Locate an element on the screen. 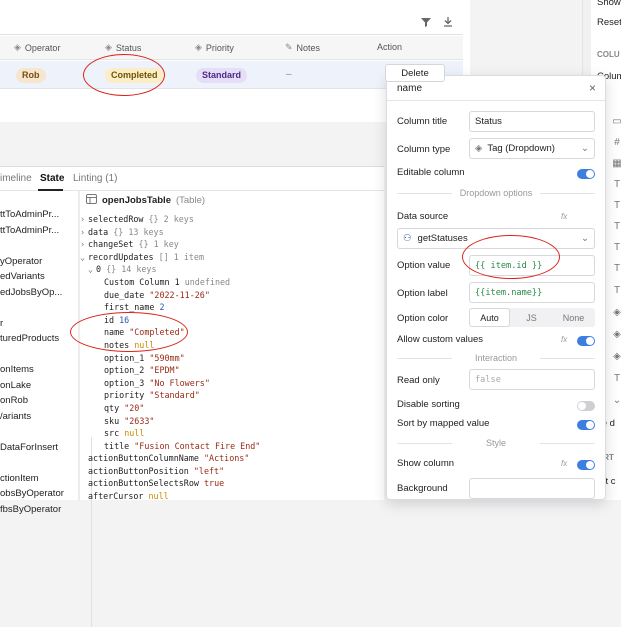 Image resolution: width=621 pixels, height=627 pixels. query-list-item: fbsByOperator is located at coordinates (39, 512).